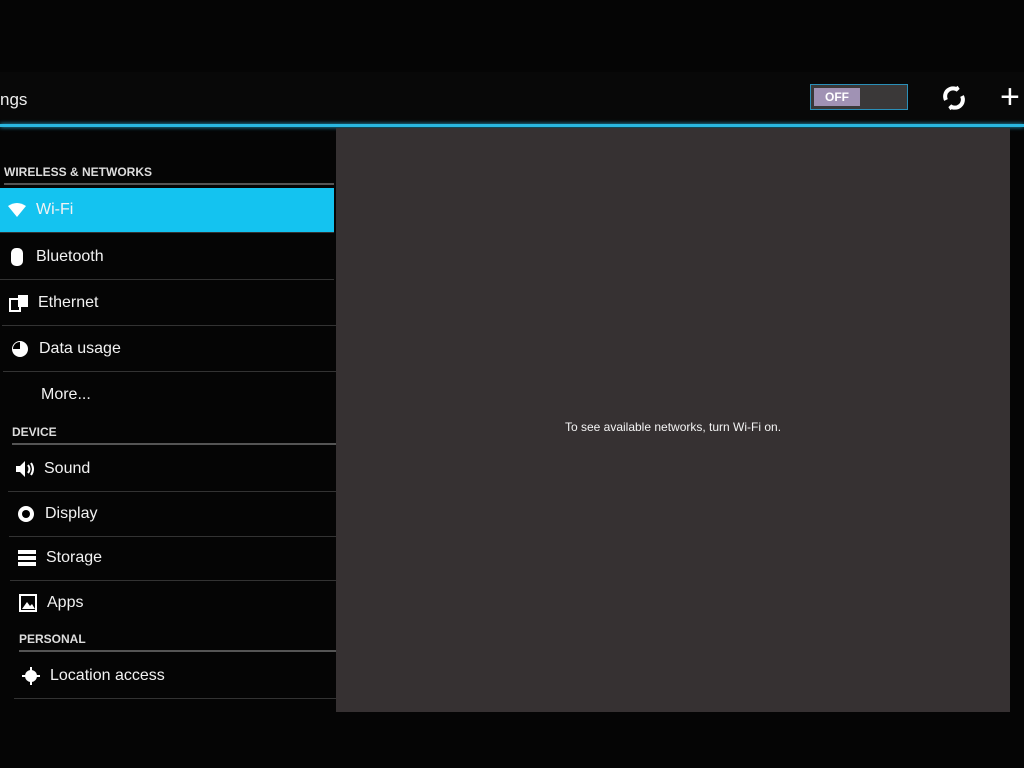  Describe the element at coordinates (68, 302) in the screenshot. I see `item-label: Ethernet` at that location.